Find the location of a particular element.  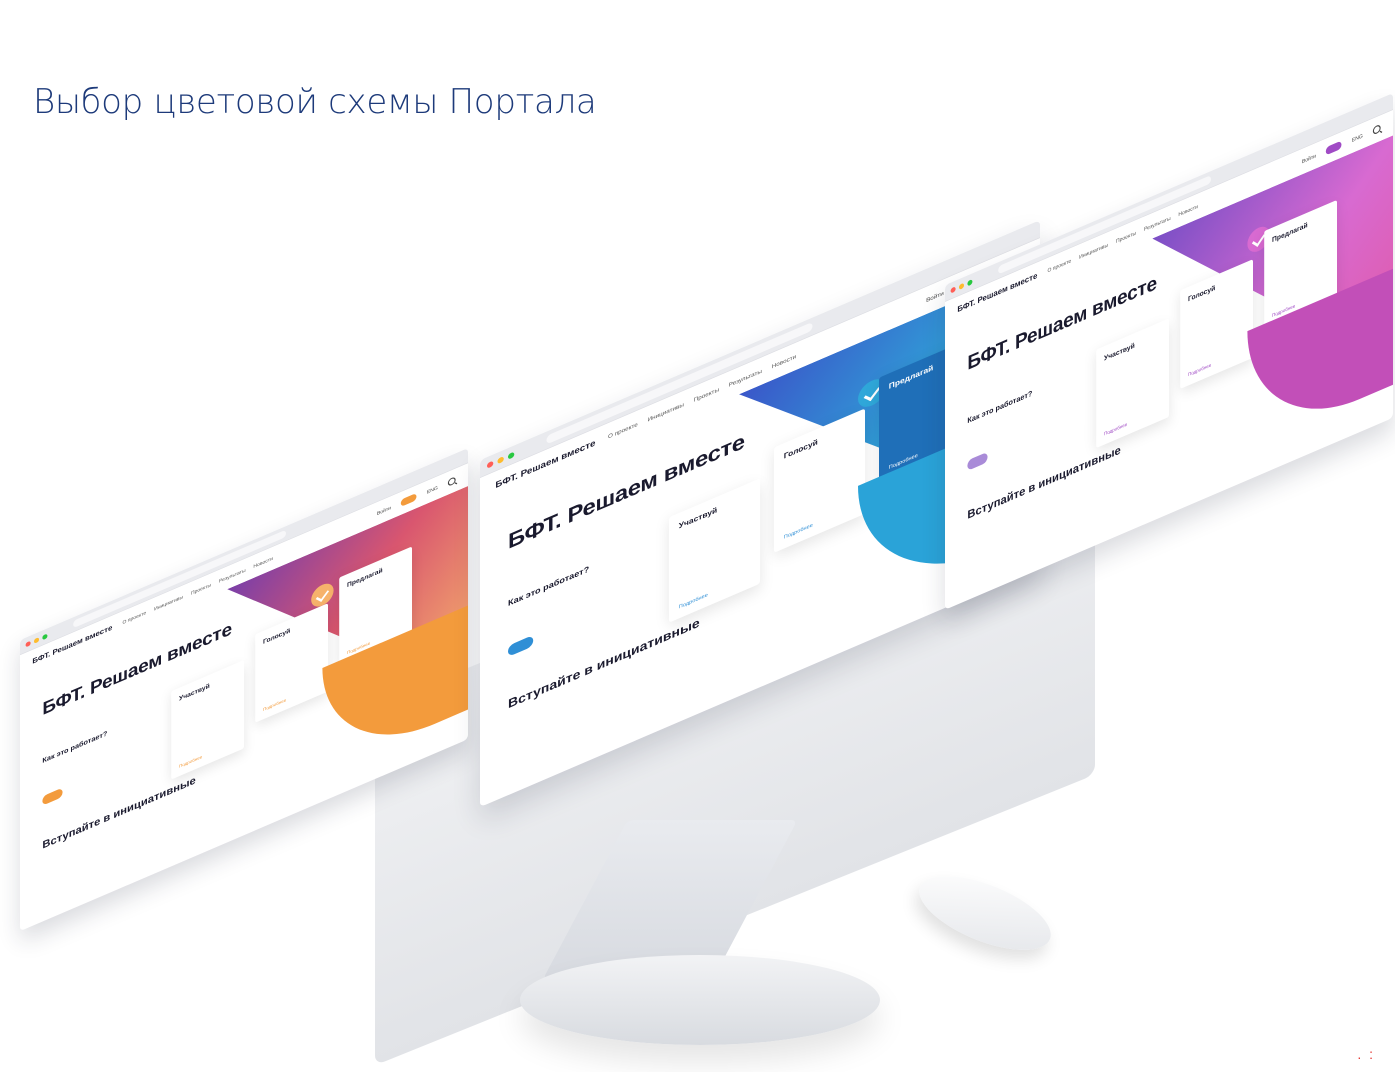

imac-stand-base is located at coordinates (700, 1000).